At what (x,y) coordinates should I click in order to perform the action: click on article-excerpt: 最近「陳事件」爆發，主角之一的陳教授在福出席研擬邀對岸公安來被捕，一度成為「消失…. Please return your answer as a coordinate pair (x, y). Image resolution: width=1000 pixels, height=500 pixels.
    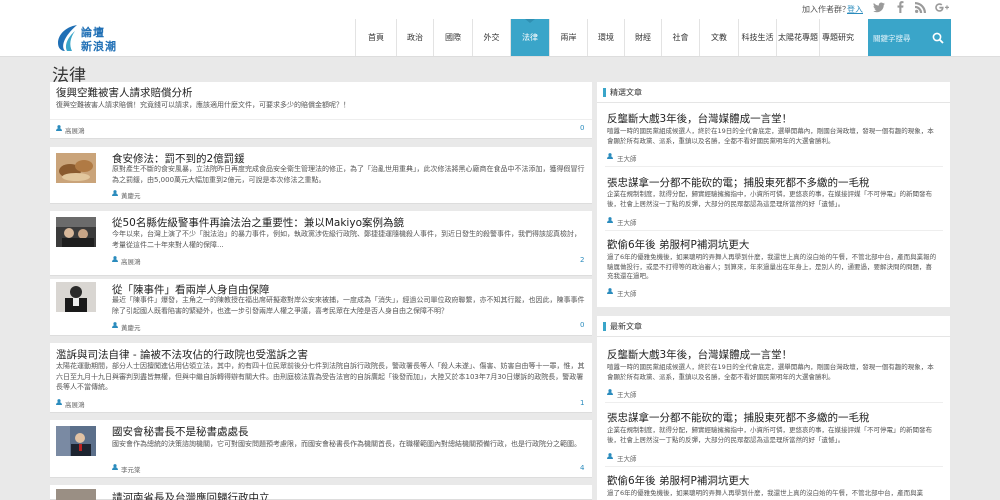
    Looking at the image, I should click on (348, 305).